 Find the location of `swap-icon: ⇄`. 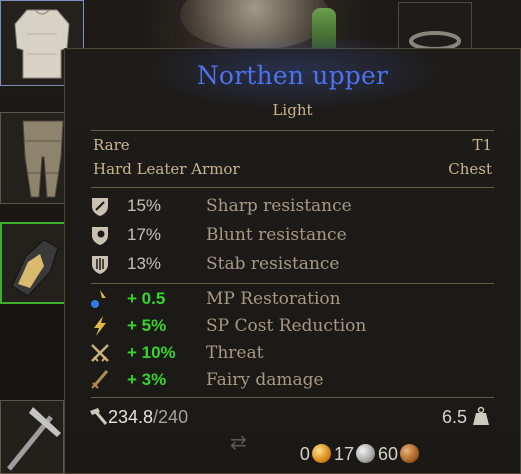

swap-icon: ⇄ is located at coordinates (238, 442).